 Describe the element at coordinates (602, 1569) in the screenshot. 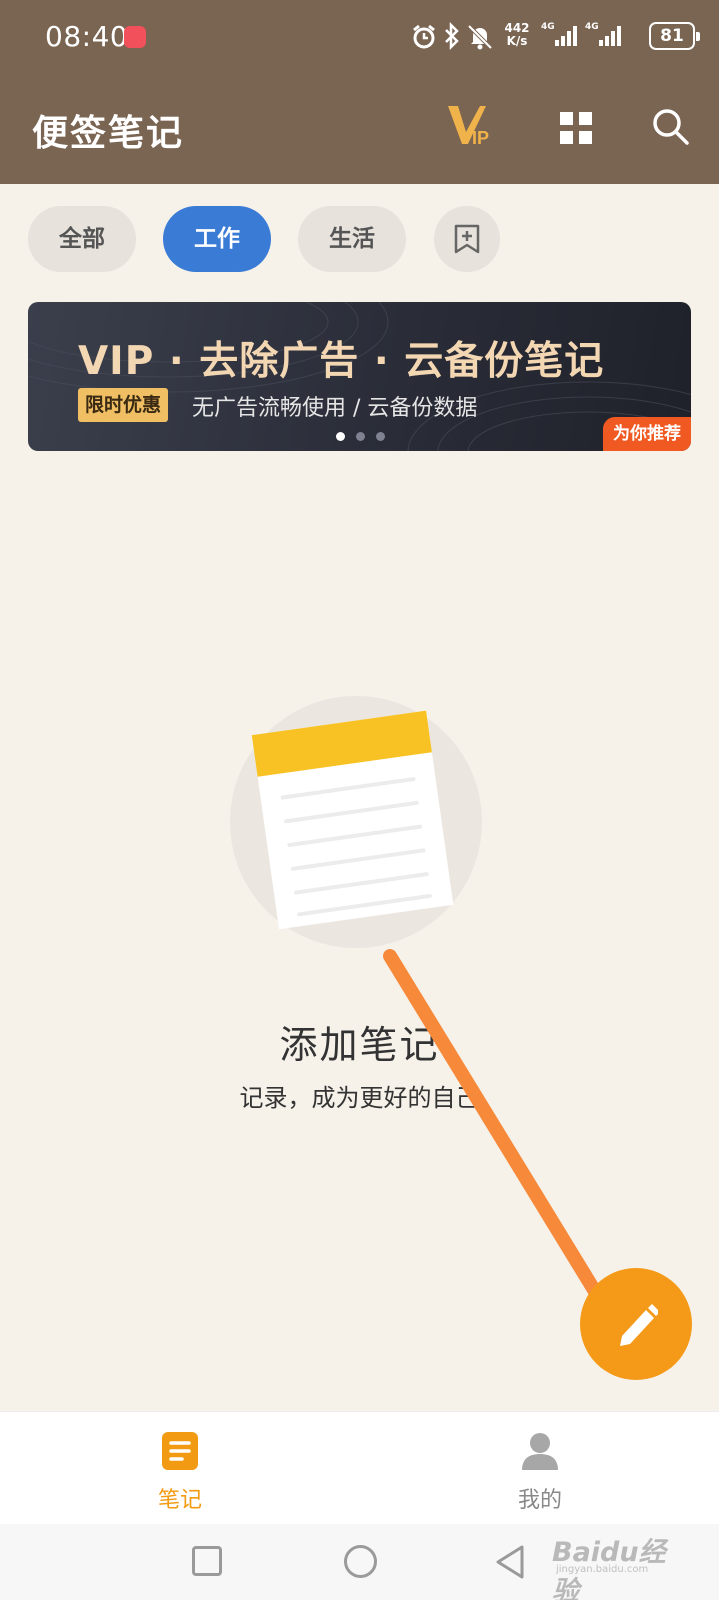

I see `watermark-url: jingyan.baidu.com` at that location.